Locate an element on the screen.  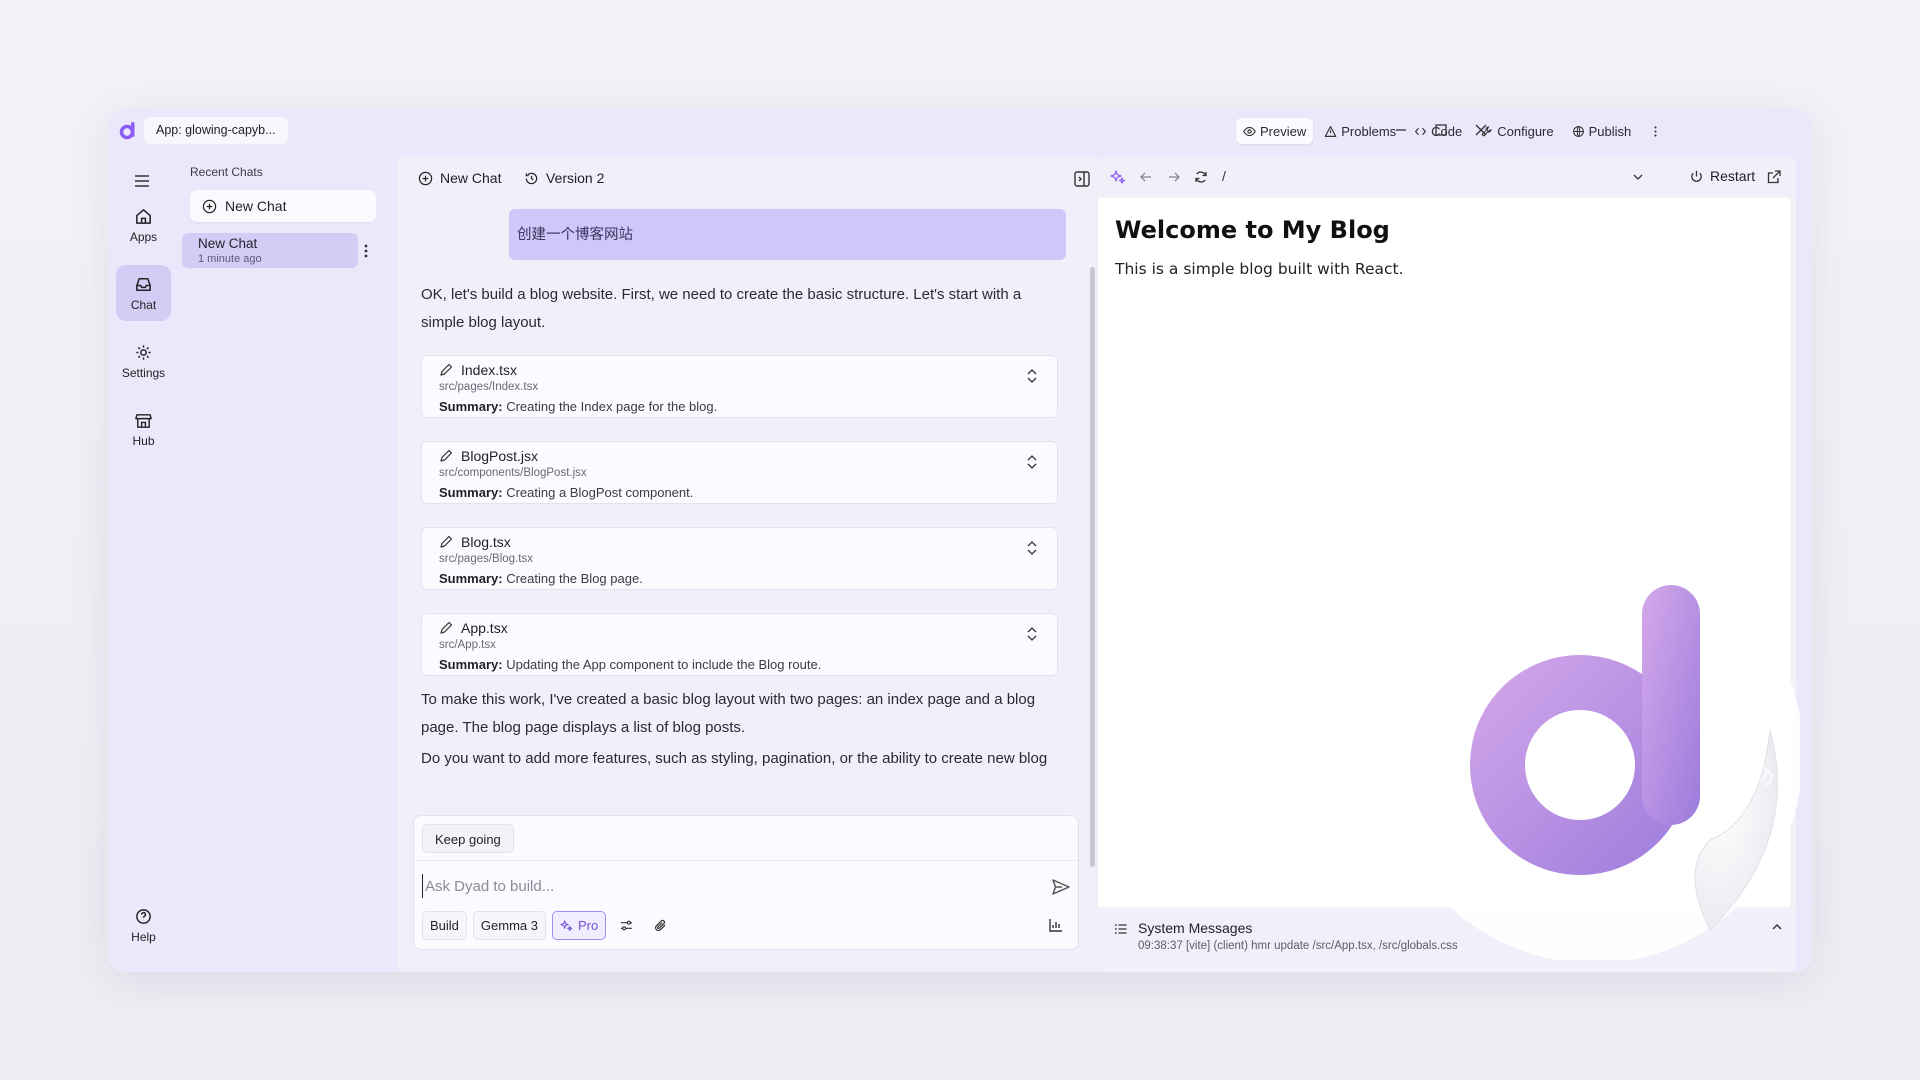
back-arrow-icon is located at coordinates (1146, 177).